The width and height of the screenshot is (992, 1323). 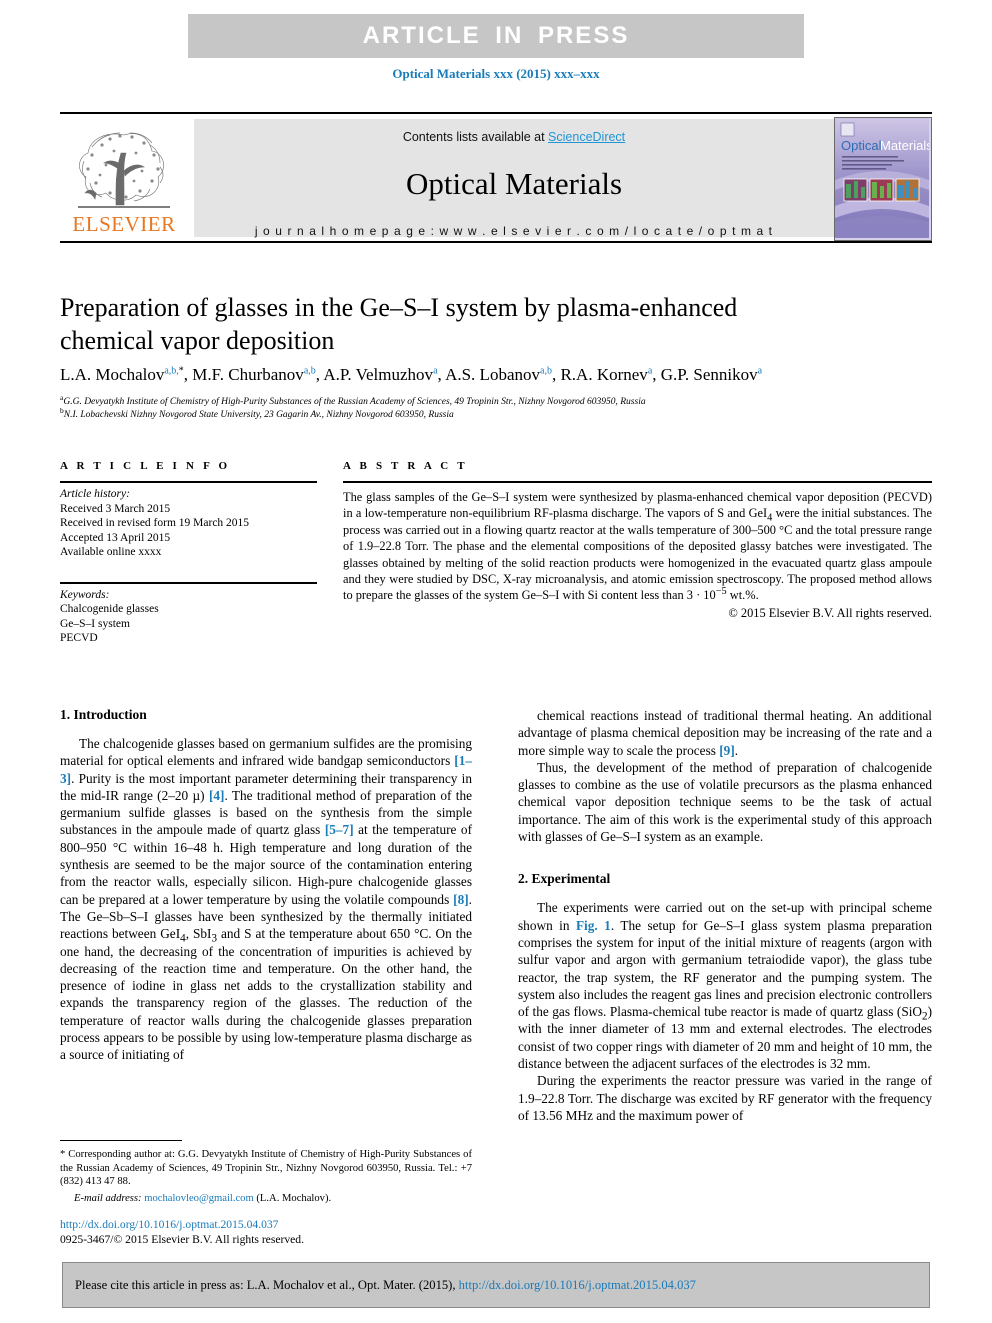 I want to click on section-heading-experimental: 2. Experimental, so click(x=564, y=879).